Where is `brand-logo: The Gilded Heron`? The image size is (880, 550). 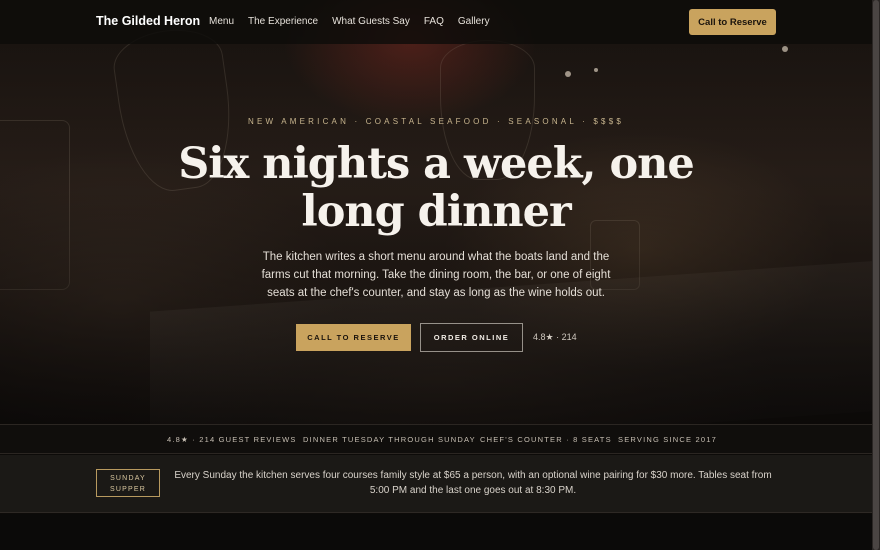
brand-logo: The Gilded Heron is located at coordinates (148, 21).